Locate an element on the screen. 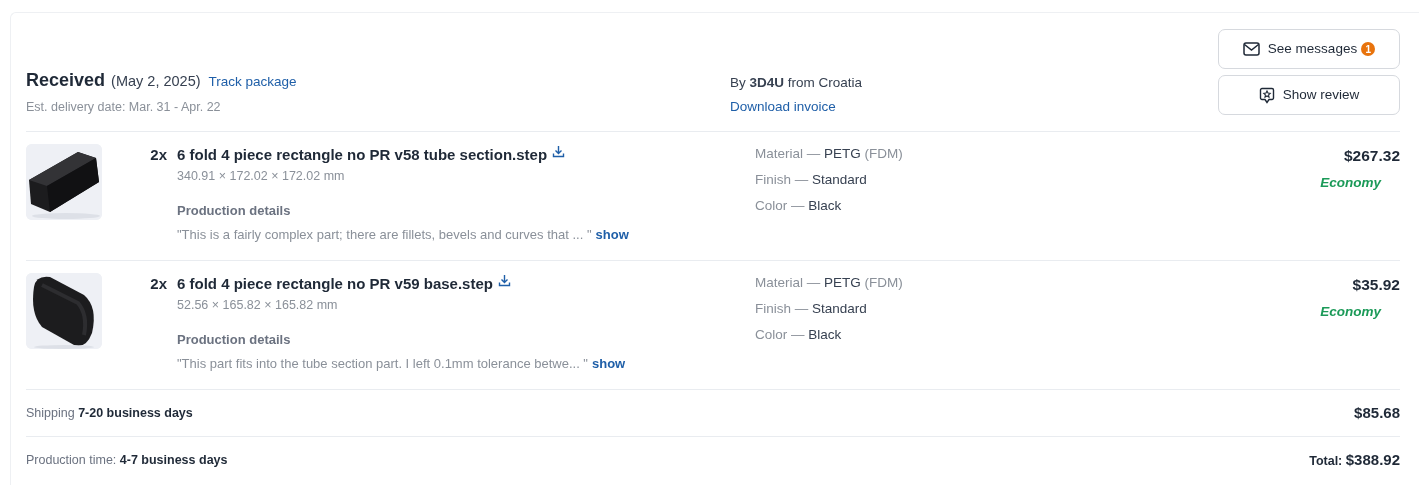  dimensions: 340.91 × 172.02 × 172.02 mm is located at coordinates (261, 176).